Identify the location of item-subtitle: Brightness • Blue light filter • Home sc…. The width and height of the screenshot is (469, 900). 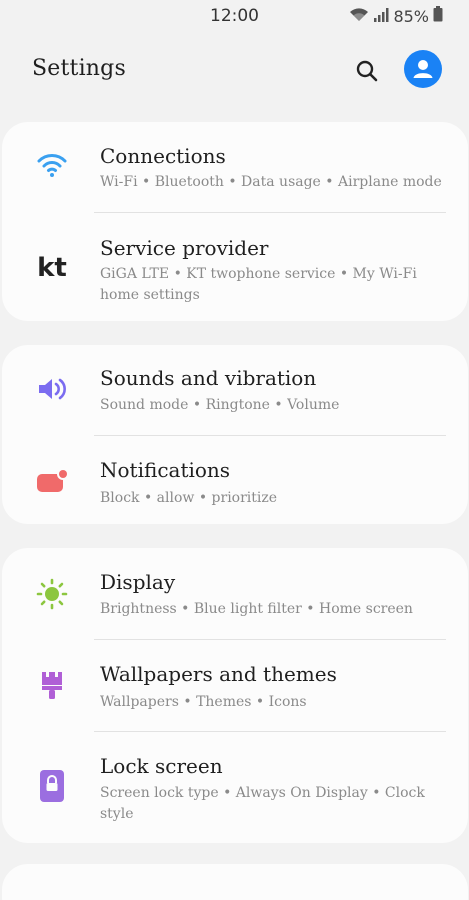
(256, 609).